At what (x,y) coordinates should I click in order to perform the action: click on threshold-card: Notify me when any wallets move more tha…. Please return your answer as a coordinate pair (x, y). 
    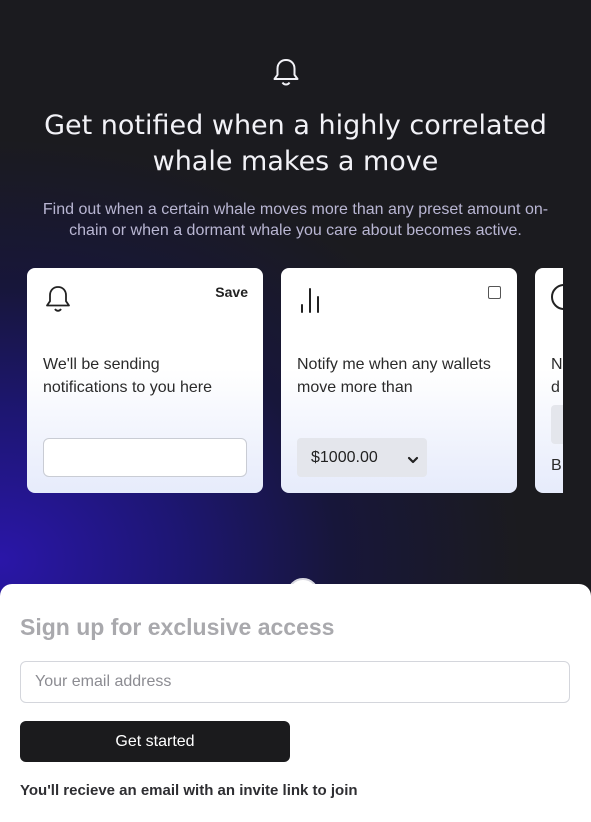
    Looking at the image, I should click on (399, 380).